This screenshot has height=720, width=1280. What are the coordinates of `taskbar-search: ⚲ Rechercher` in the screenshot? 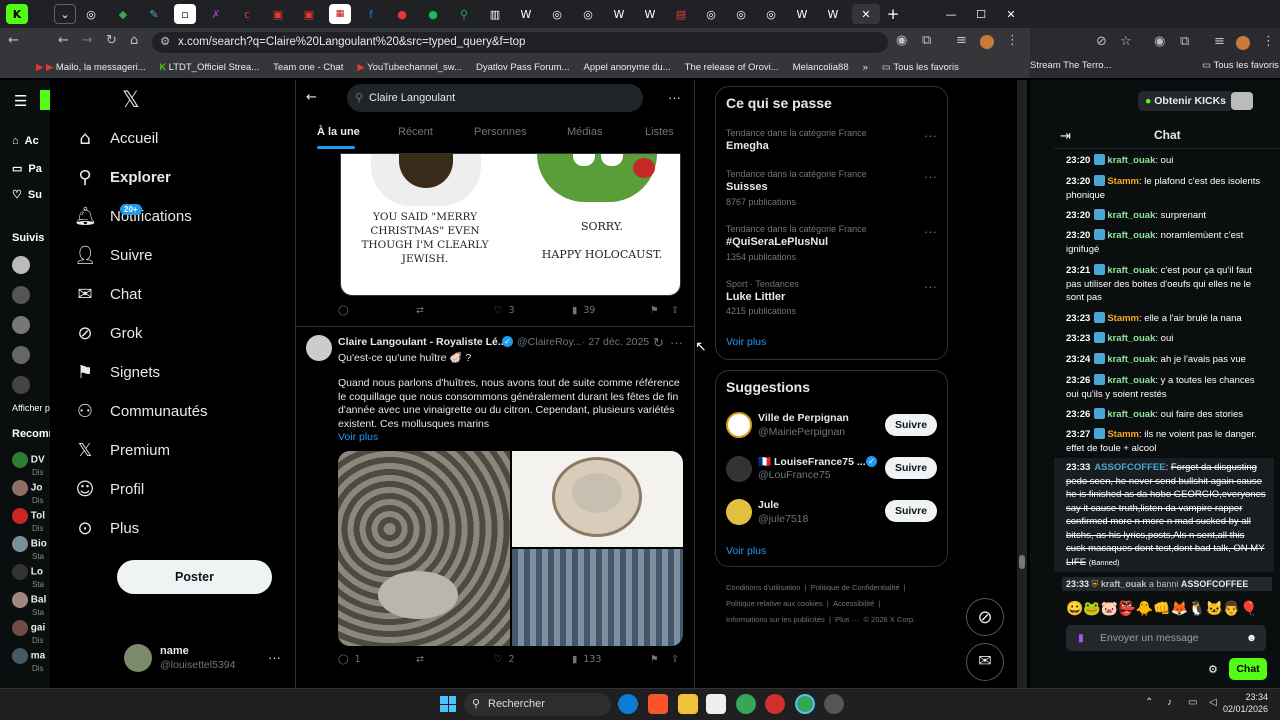 It's located at (537, 704).